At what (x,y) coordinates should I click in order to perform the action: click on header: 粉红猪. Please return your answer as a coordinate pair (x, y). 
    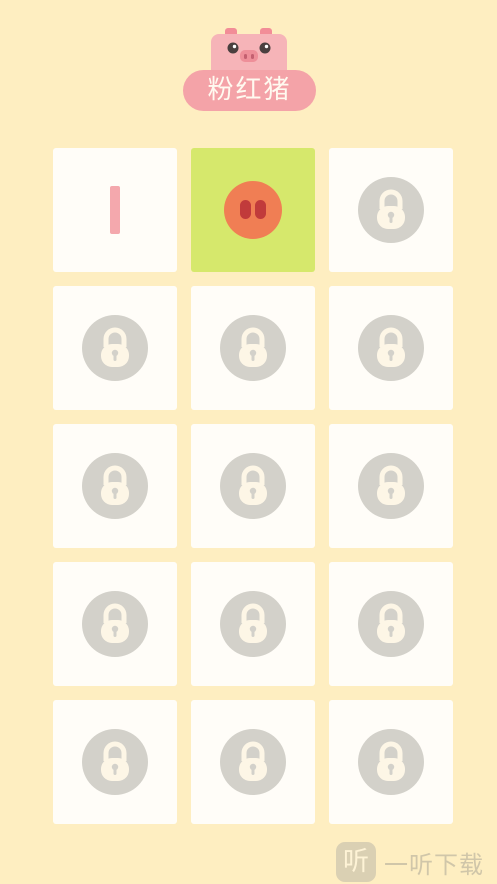
    Looking at the image, I should click on (248, 60).